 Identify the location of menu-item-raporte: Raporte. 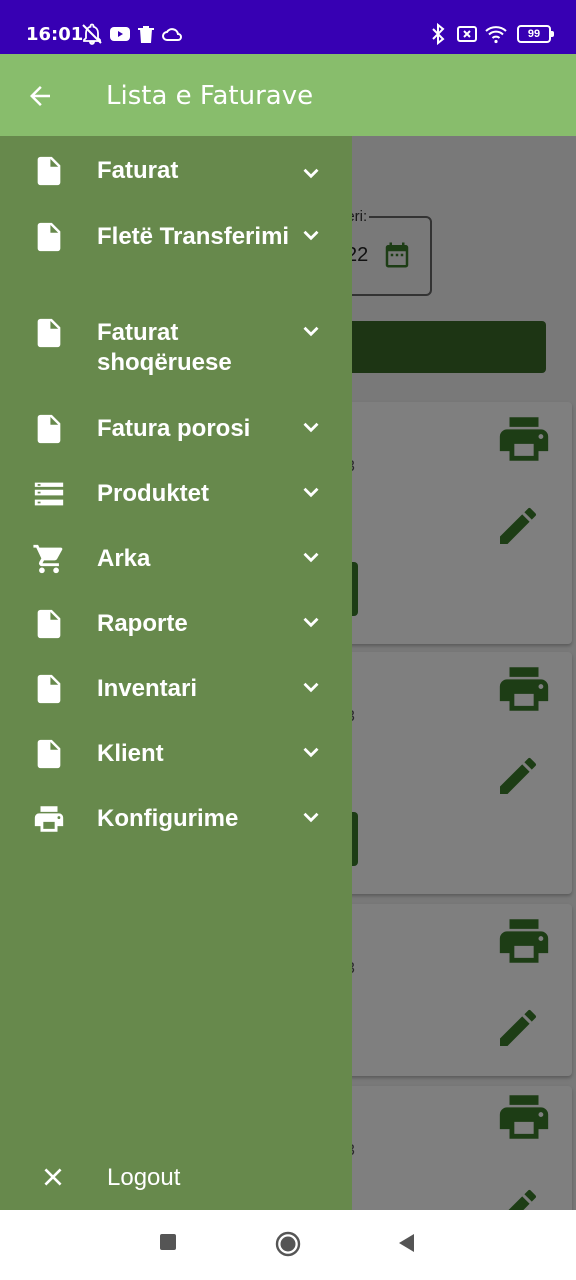
(176, 627).